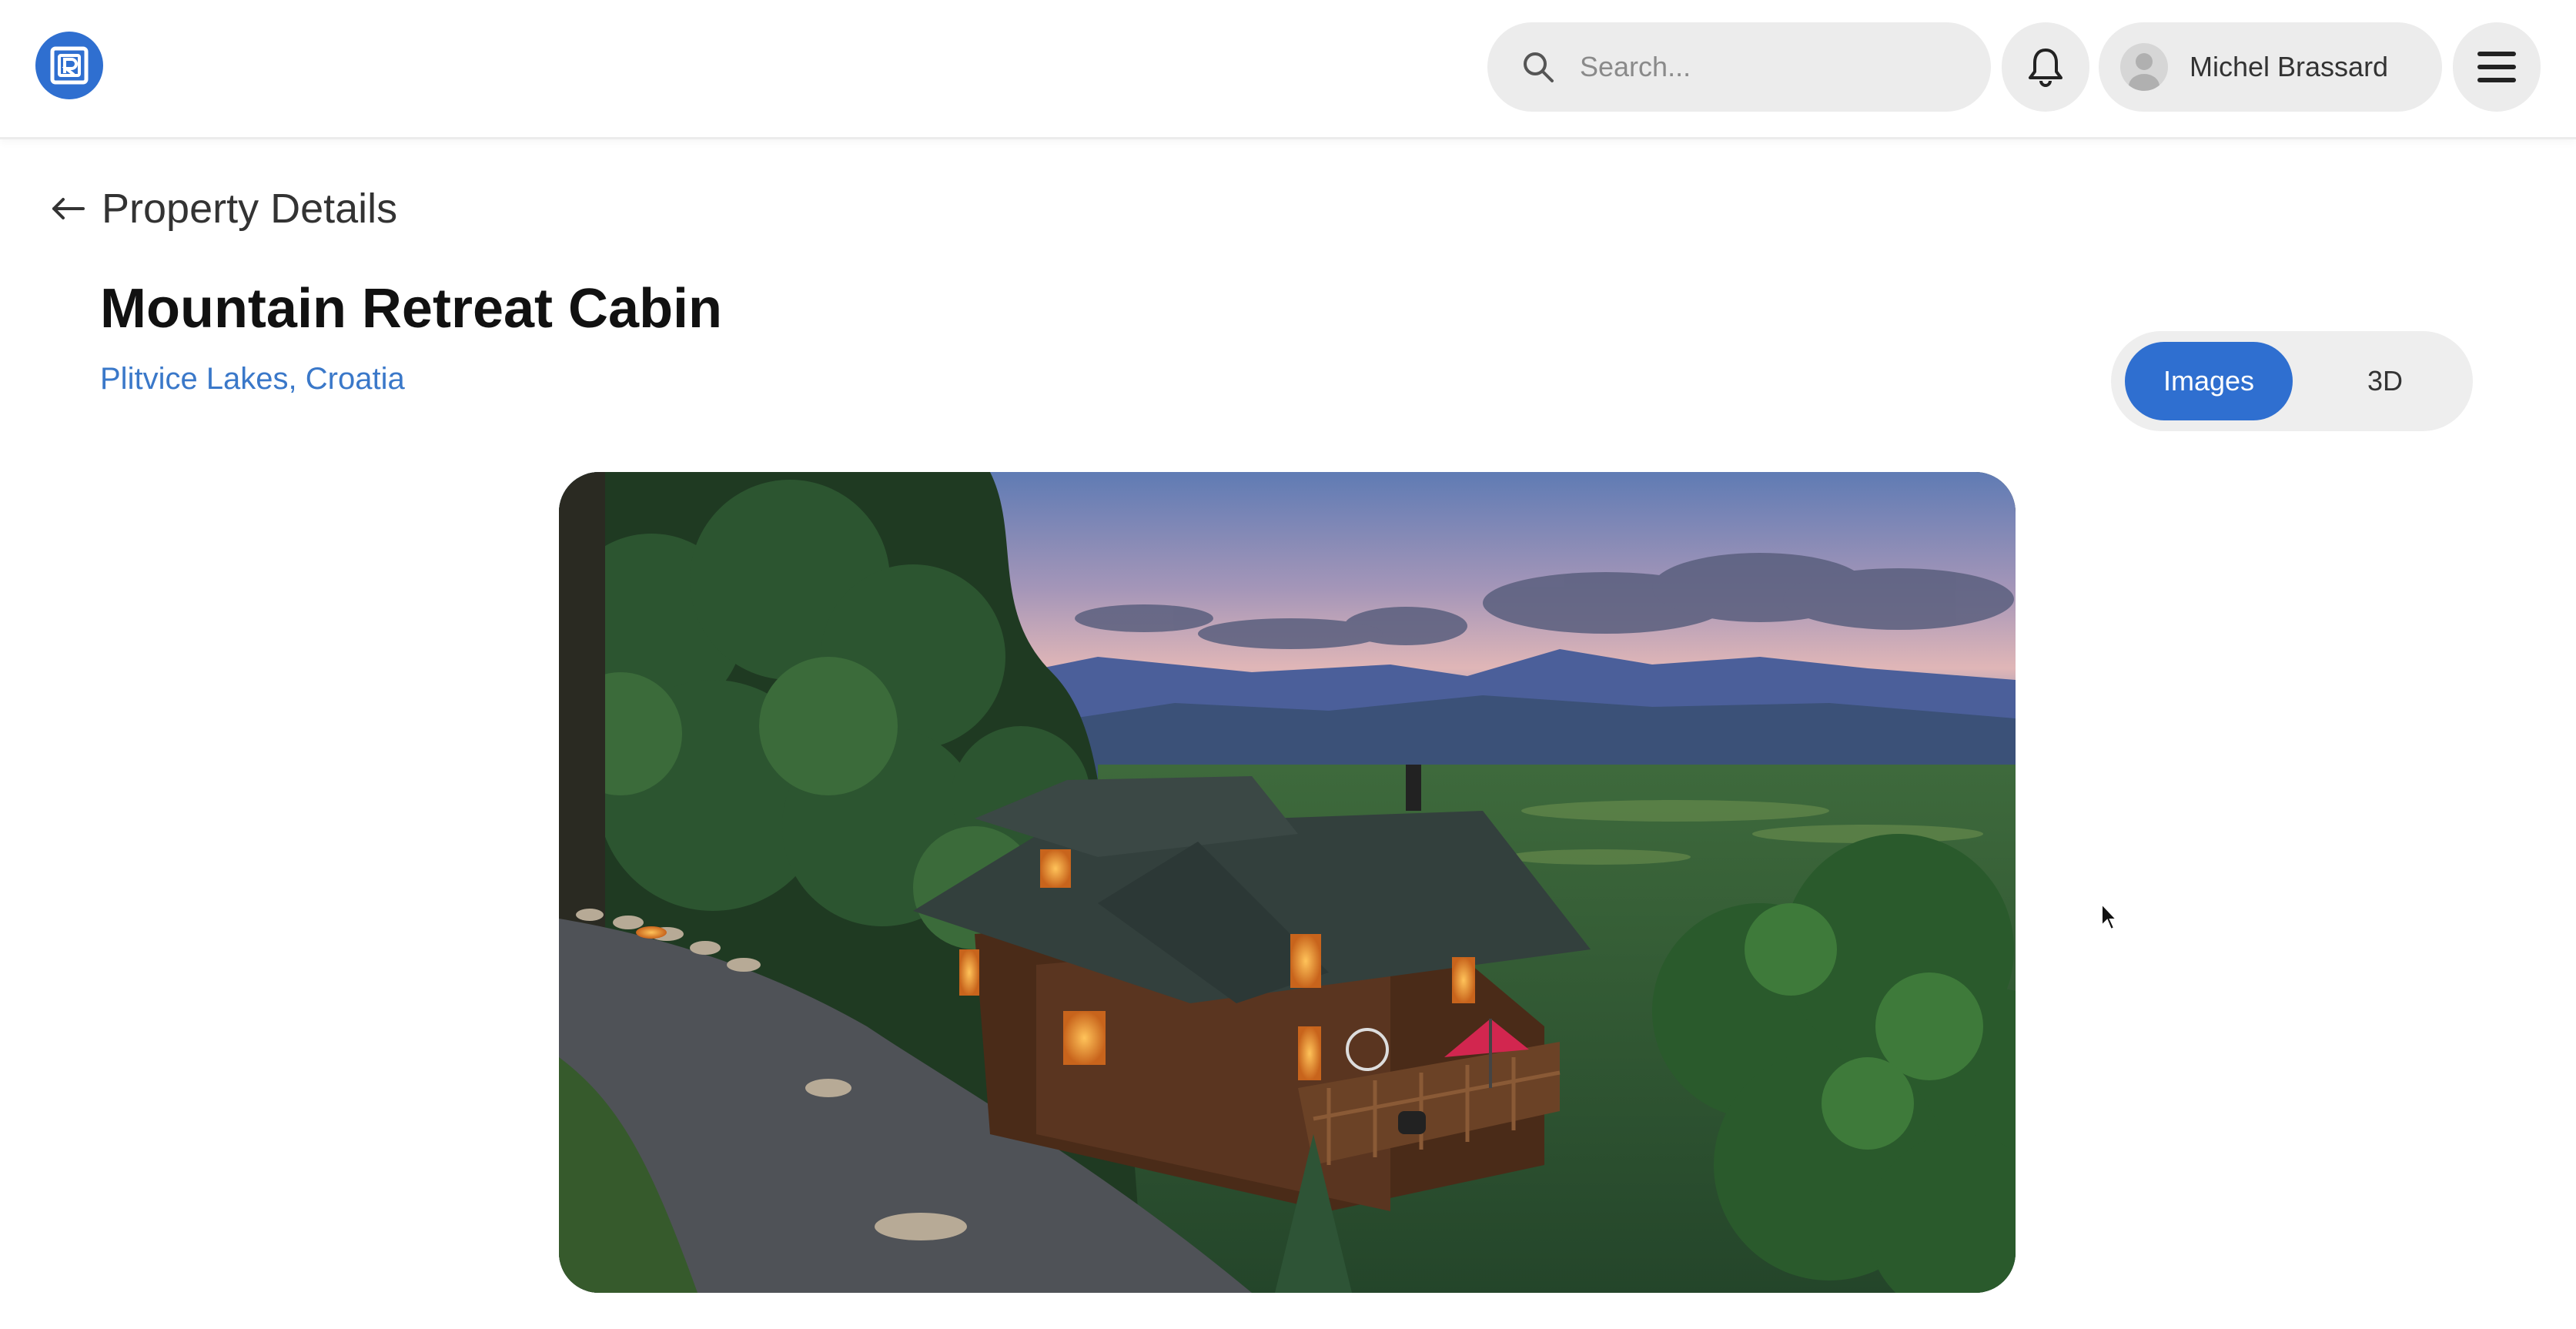  I want to click on search-input, so click(1780, 67).